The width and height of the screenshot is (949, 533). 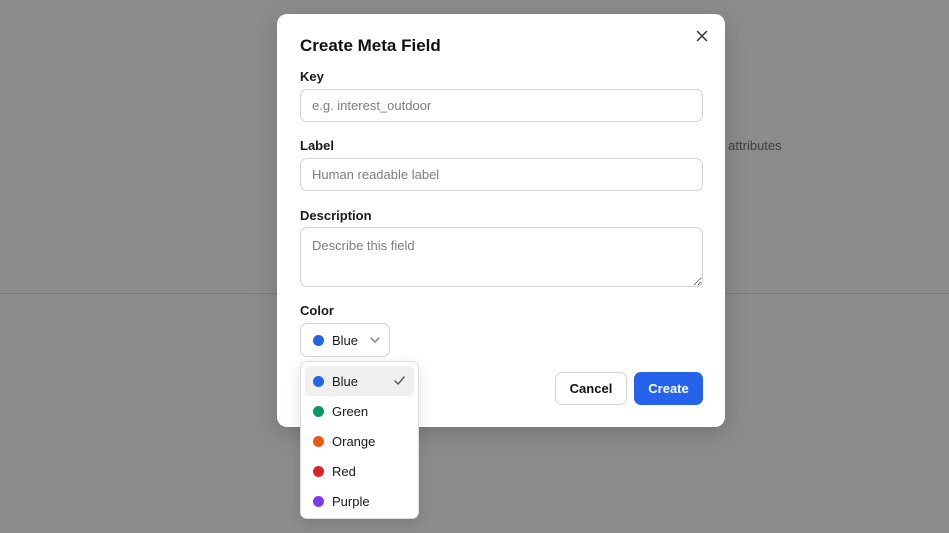 What do you see at coordinates (344, 471) in the screenshot?
I see `color-option-label: Red` at bounding box center [344, 471].